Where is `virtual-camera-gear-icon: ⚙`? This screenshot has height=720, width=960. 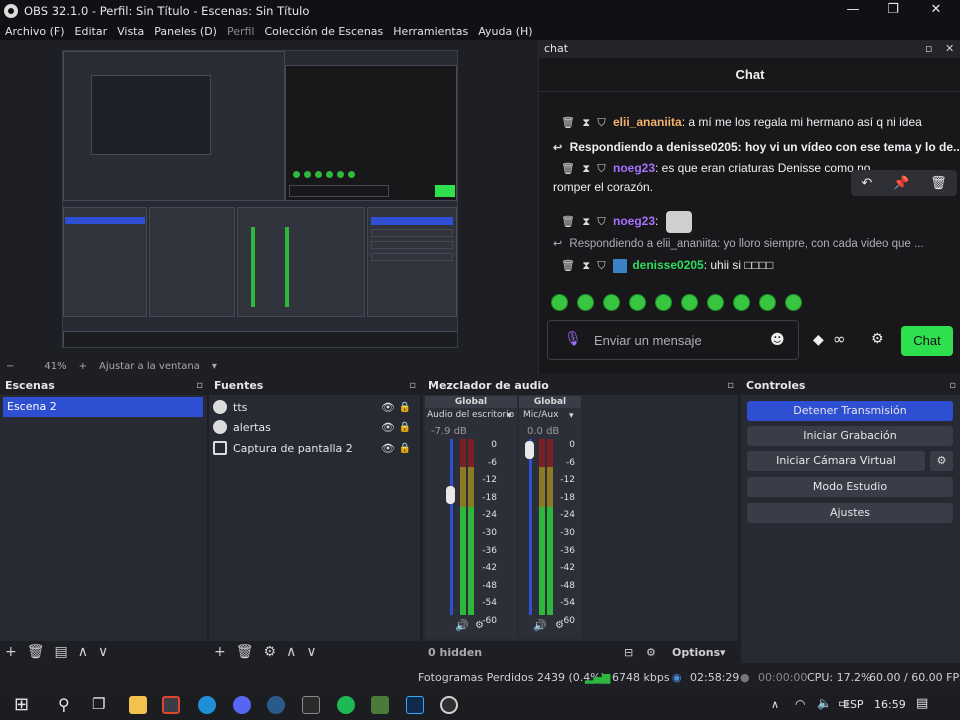
virtual-camera-gear-icon: ⚙ is located at coordinates (941, 461).